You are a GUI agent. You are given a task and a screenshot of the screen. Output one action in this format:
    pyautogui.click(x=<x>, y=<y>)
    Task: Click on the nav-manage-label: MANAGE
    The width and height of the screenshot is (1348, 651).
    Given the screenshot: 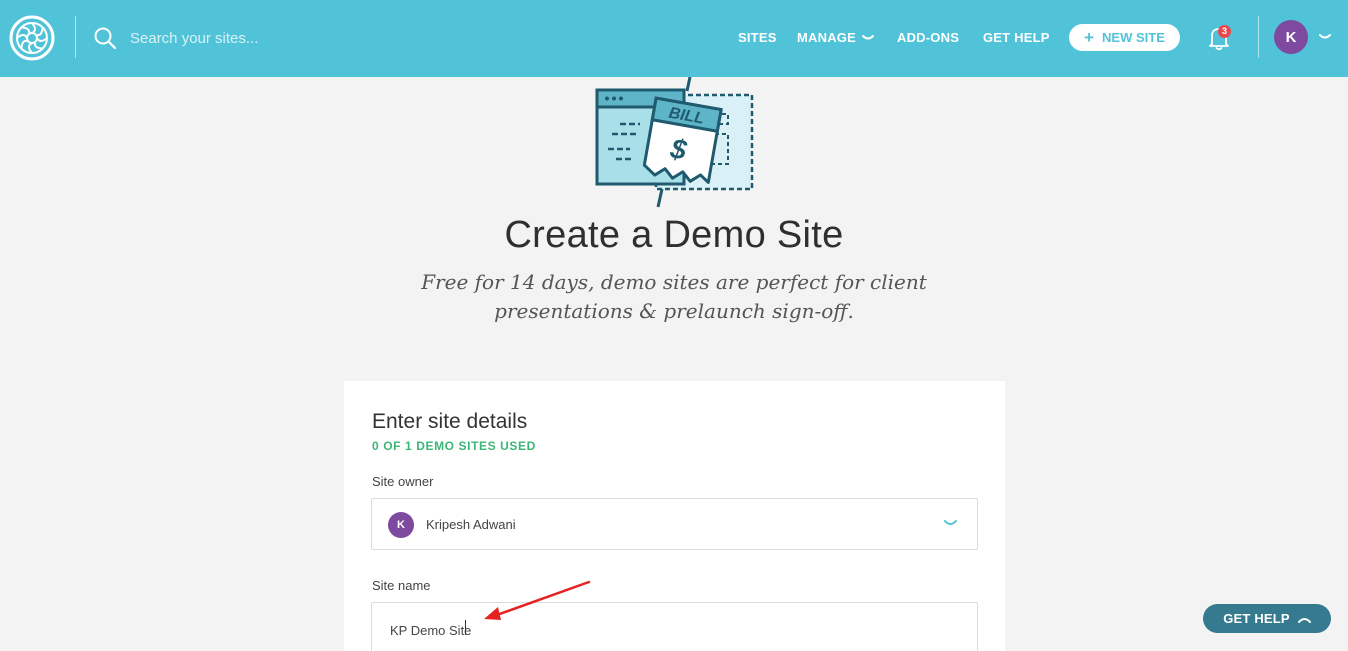 What is the action you would take?
    pyautogui.click(x=826, y=37)
    